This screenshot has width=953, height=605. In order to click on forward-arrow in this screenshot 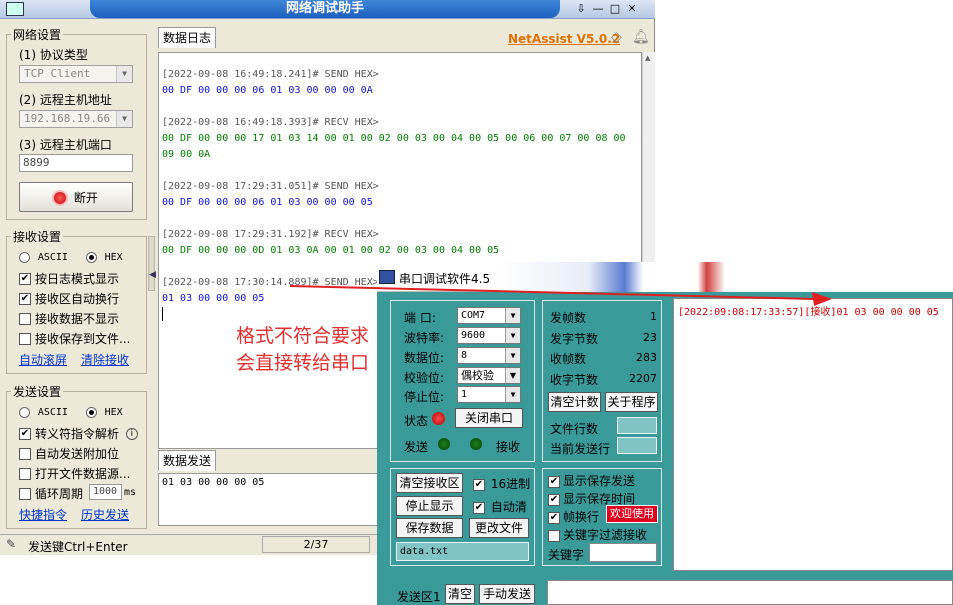, I will do `click(560, 295)`.